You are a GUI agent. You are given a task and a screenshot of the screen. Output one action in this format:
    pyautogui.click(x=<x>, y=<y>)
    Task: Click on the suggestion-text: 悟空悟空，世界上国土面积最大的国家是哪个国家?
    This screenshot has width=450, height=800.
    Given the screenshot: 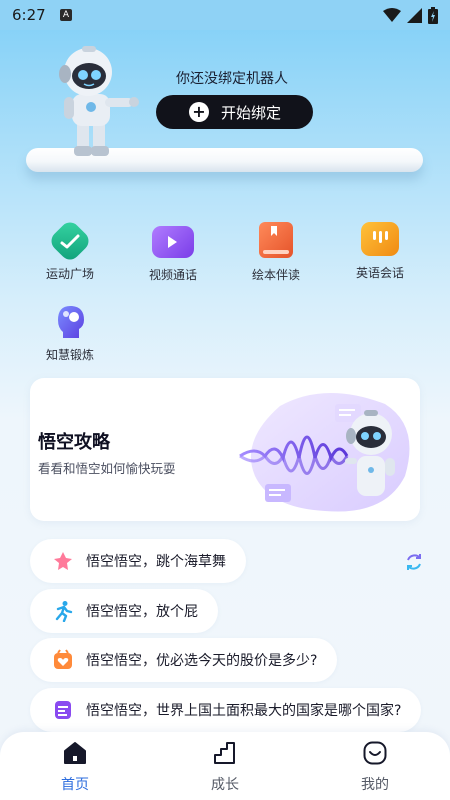 What is the action you would take?
    pyautogui.click(x=244, y=711)
    